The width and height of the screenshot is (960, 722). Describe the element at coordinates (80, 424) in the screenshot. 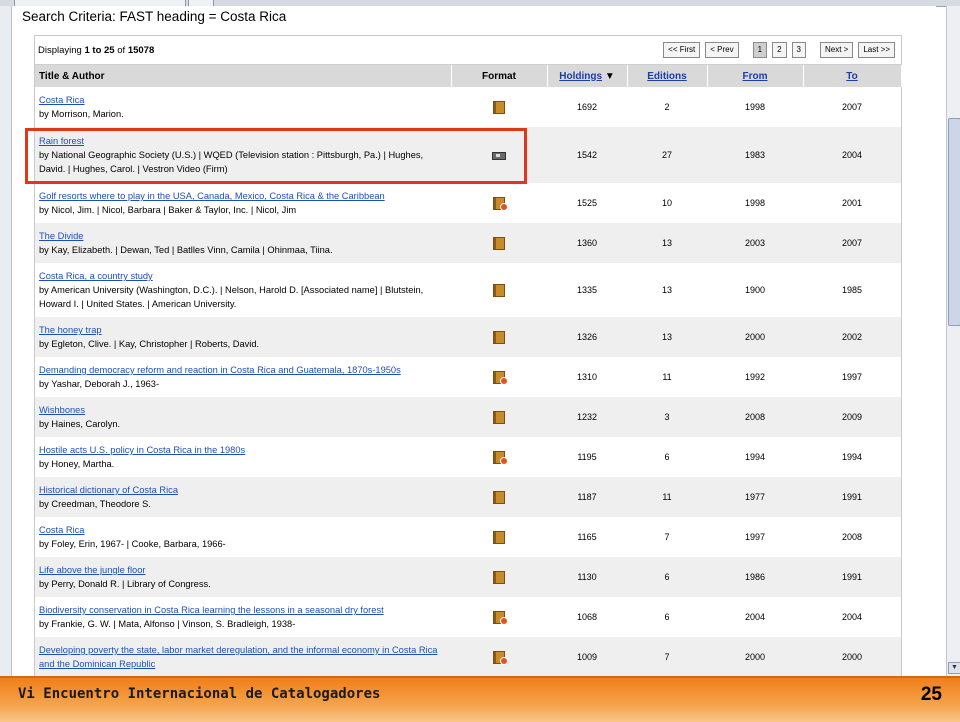

I see `author-text: by Haines, Carolyn.` at that location.